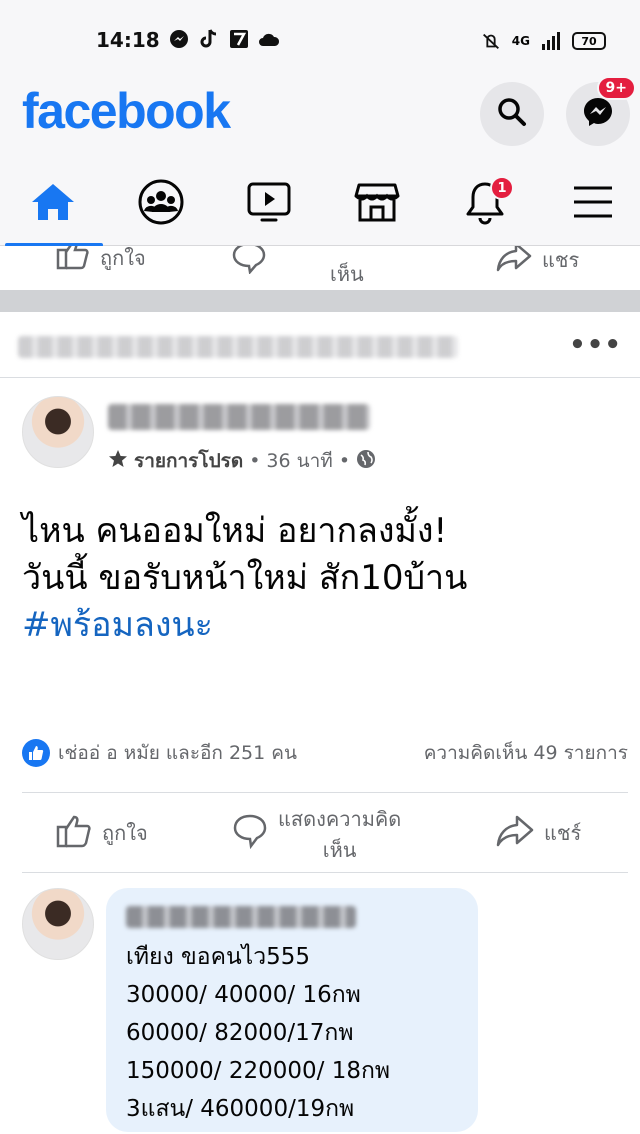 The image size is (640, 1134). What do you see at coordinates (239, 417) in the screenshot?
I see `author-name-blurred` at bounding box center [239, 417].